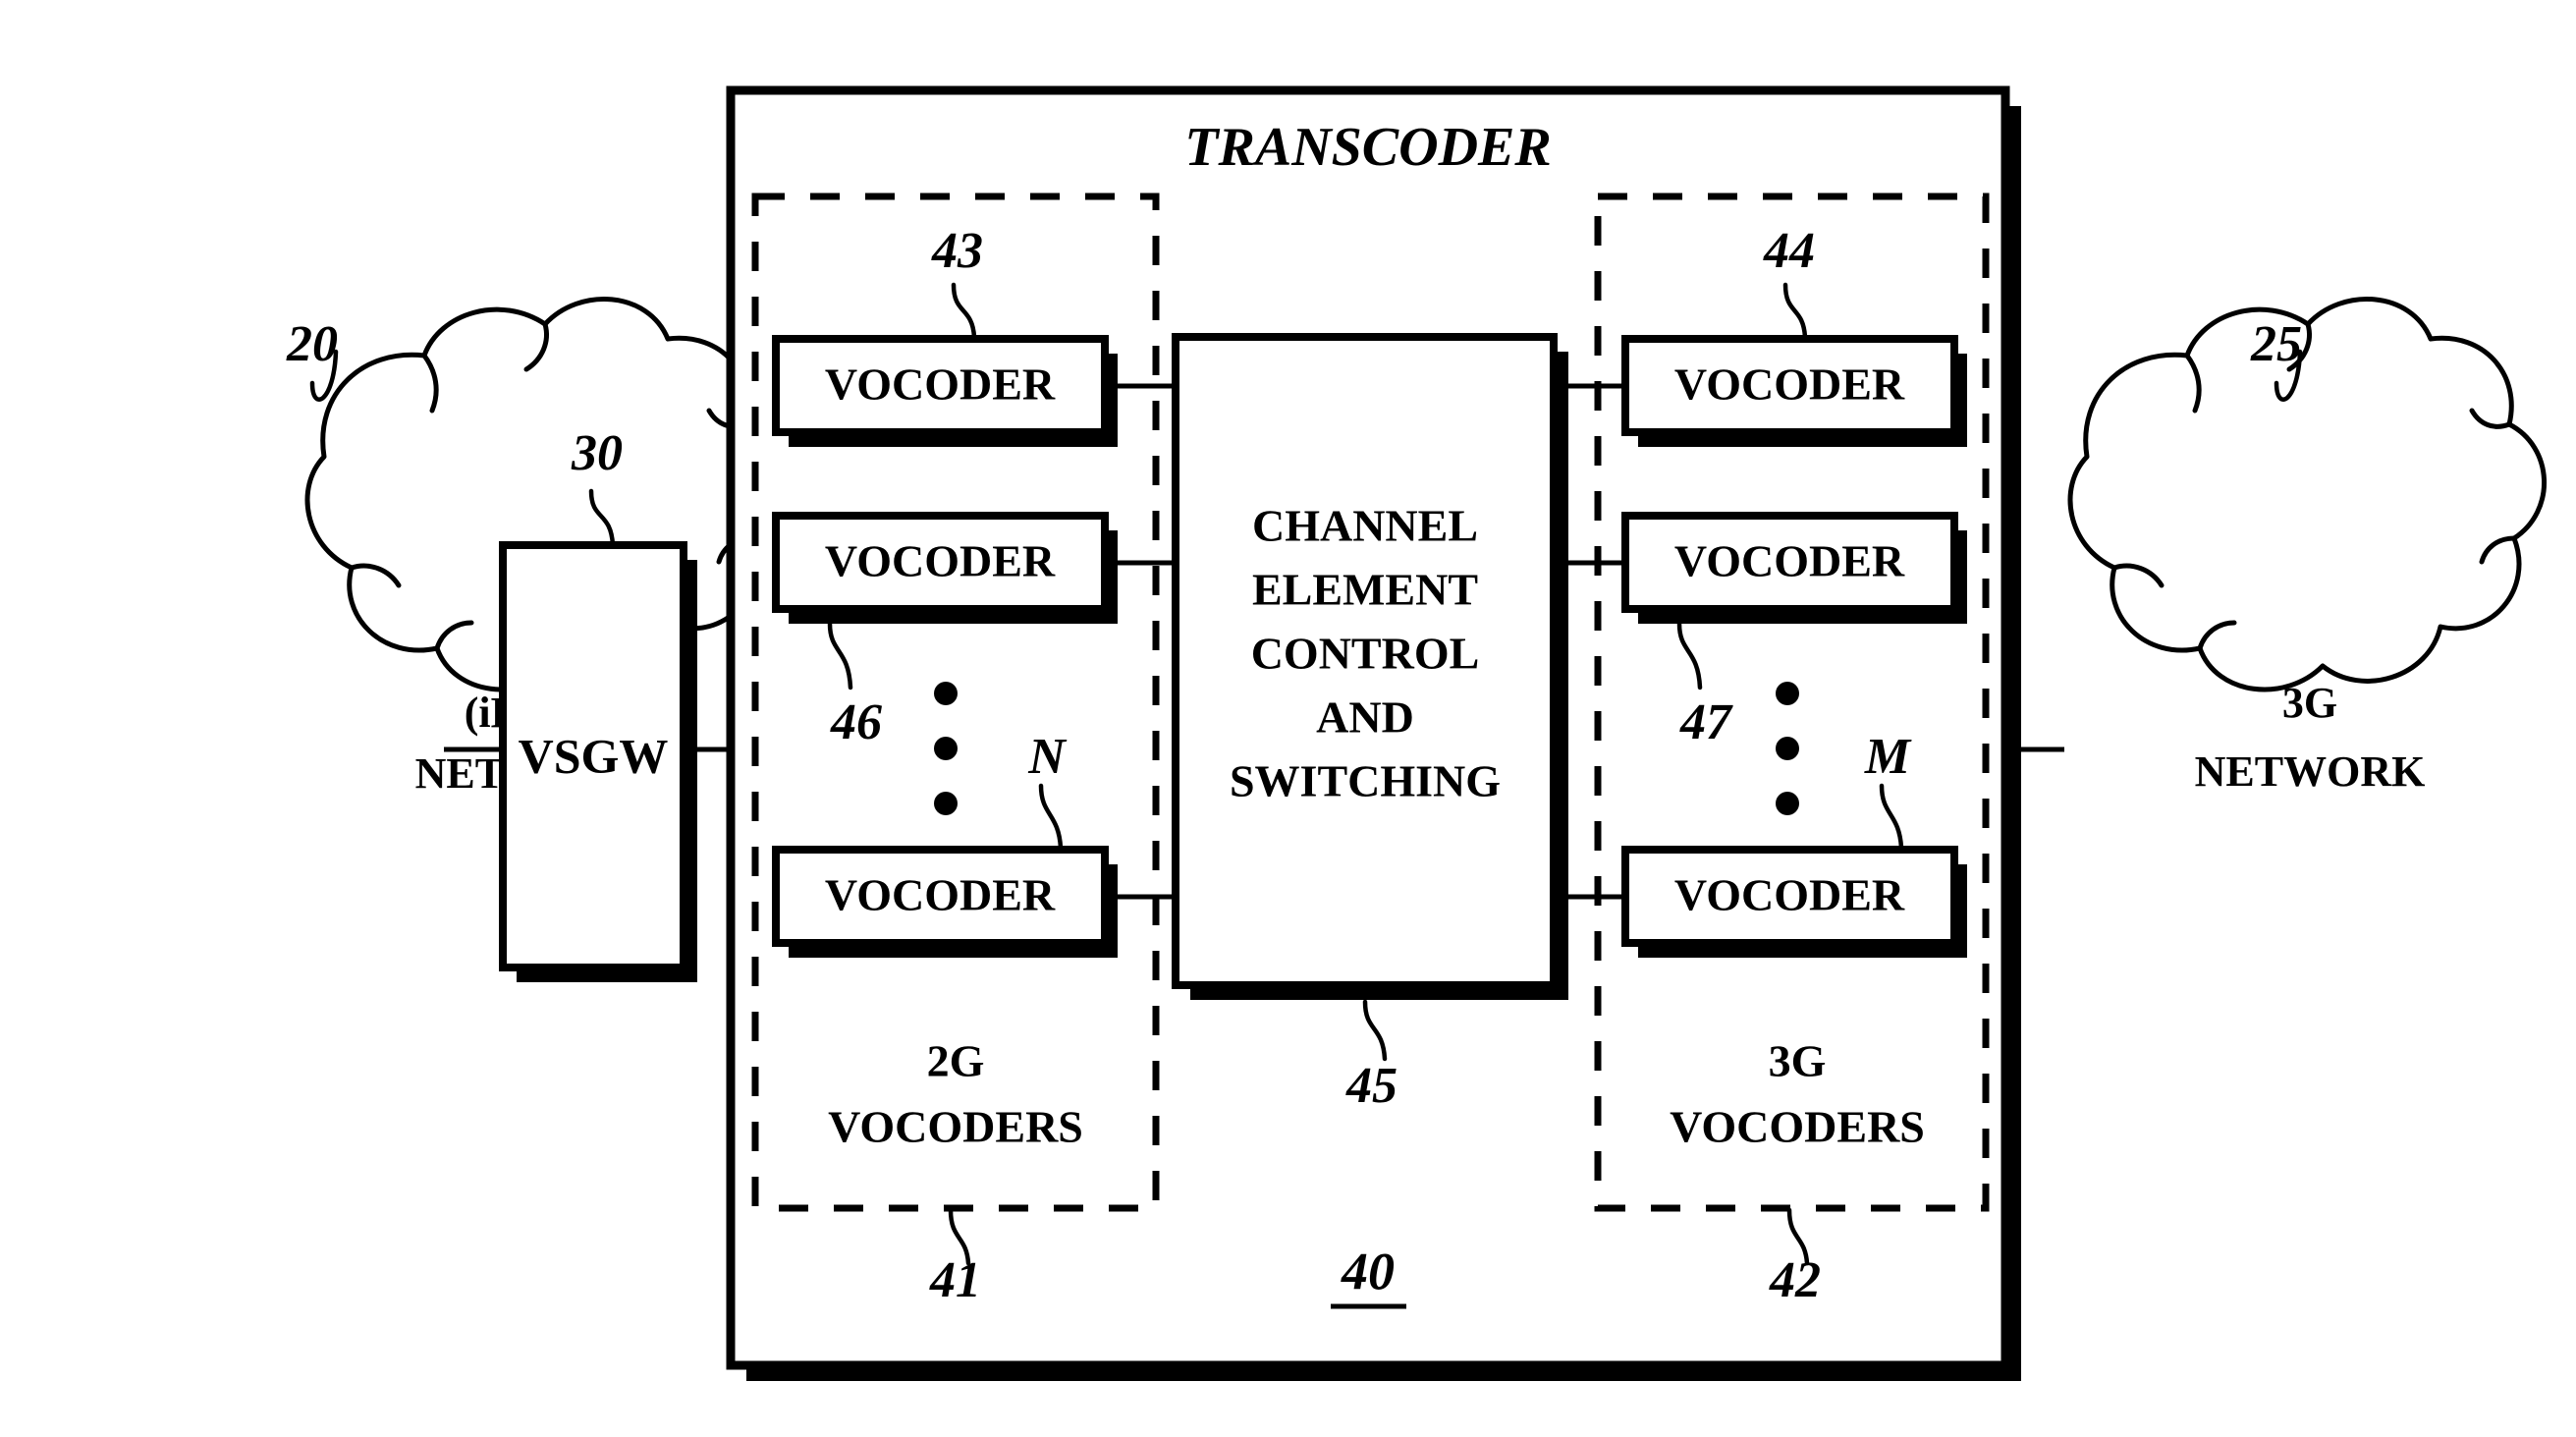  Describe the element at coordinates (1789, 251) in the screenshot. I see `right-vocoder-top-ref: 44` at that location.